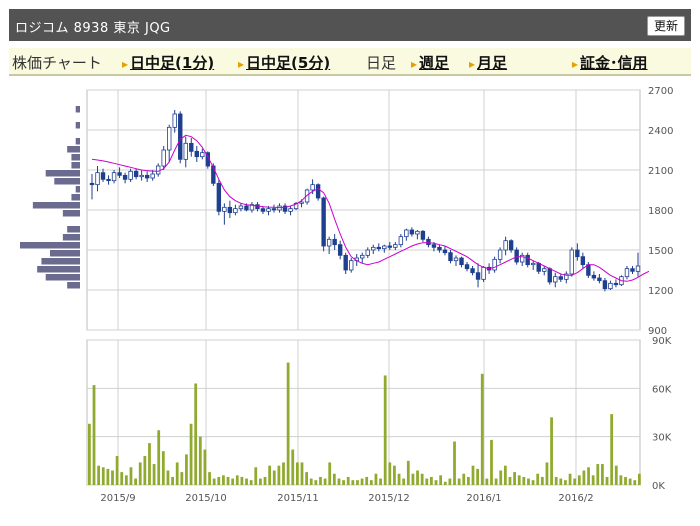 This screenshot has width=700, height=526. What do you see at coordinates (660, 131) in the screenshot?
I see `price-tick-label: 2400` at bounding box center [660, 131].